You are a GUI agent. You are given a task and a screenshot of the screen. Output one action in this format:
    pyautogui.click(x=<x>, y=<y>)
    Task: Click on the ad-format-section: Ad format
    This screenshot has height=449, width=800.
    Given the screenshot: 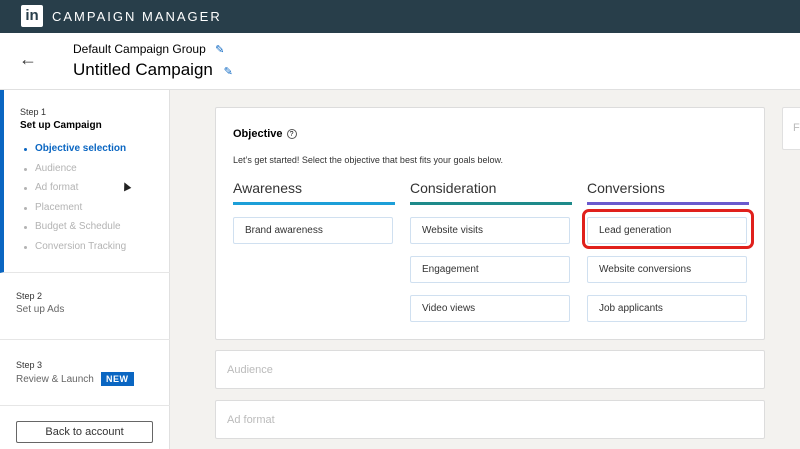 What is the action you would take?
    pyautogui.click(x=490, y=419)
    